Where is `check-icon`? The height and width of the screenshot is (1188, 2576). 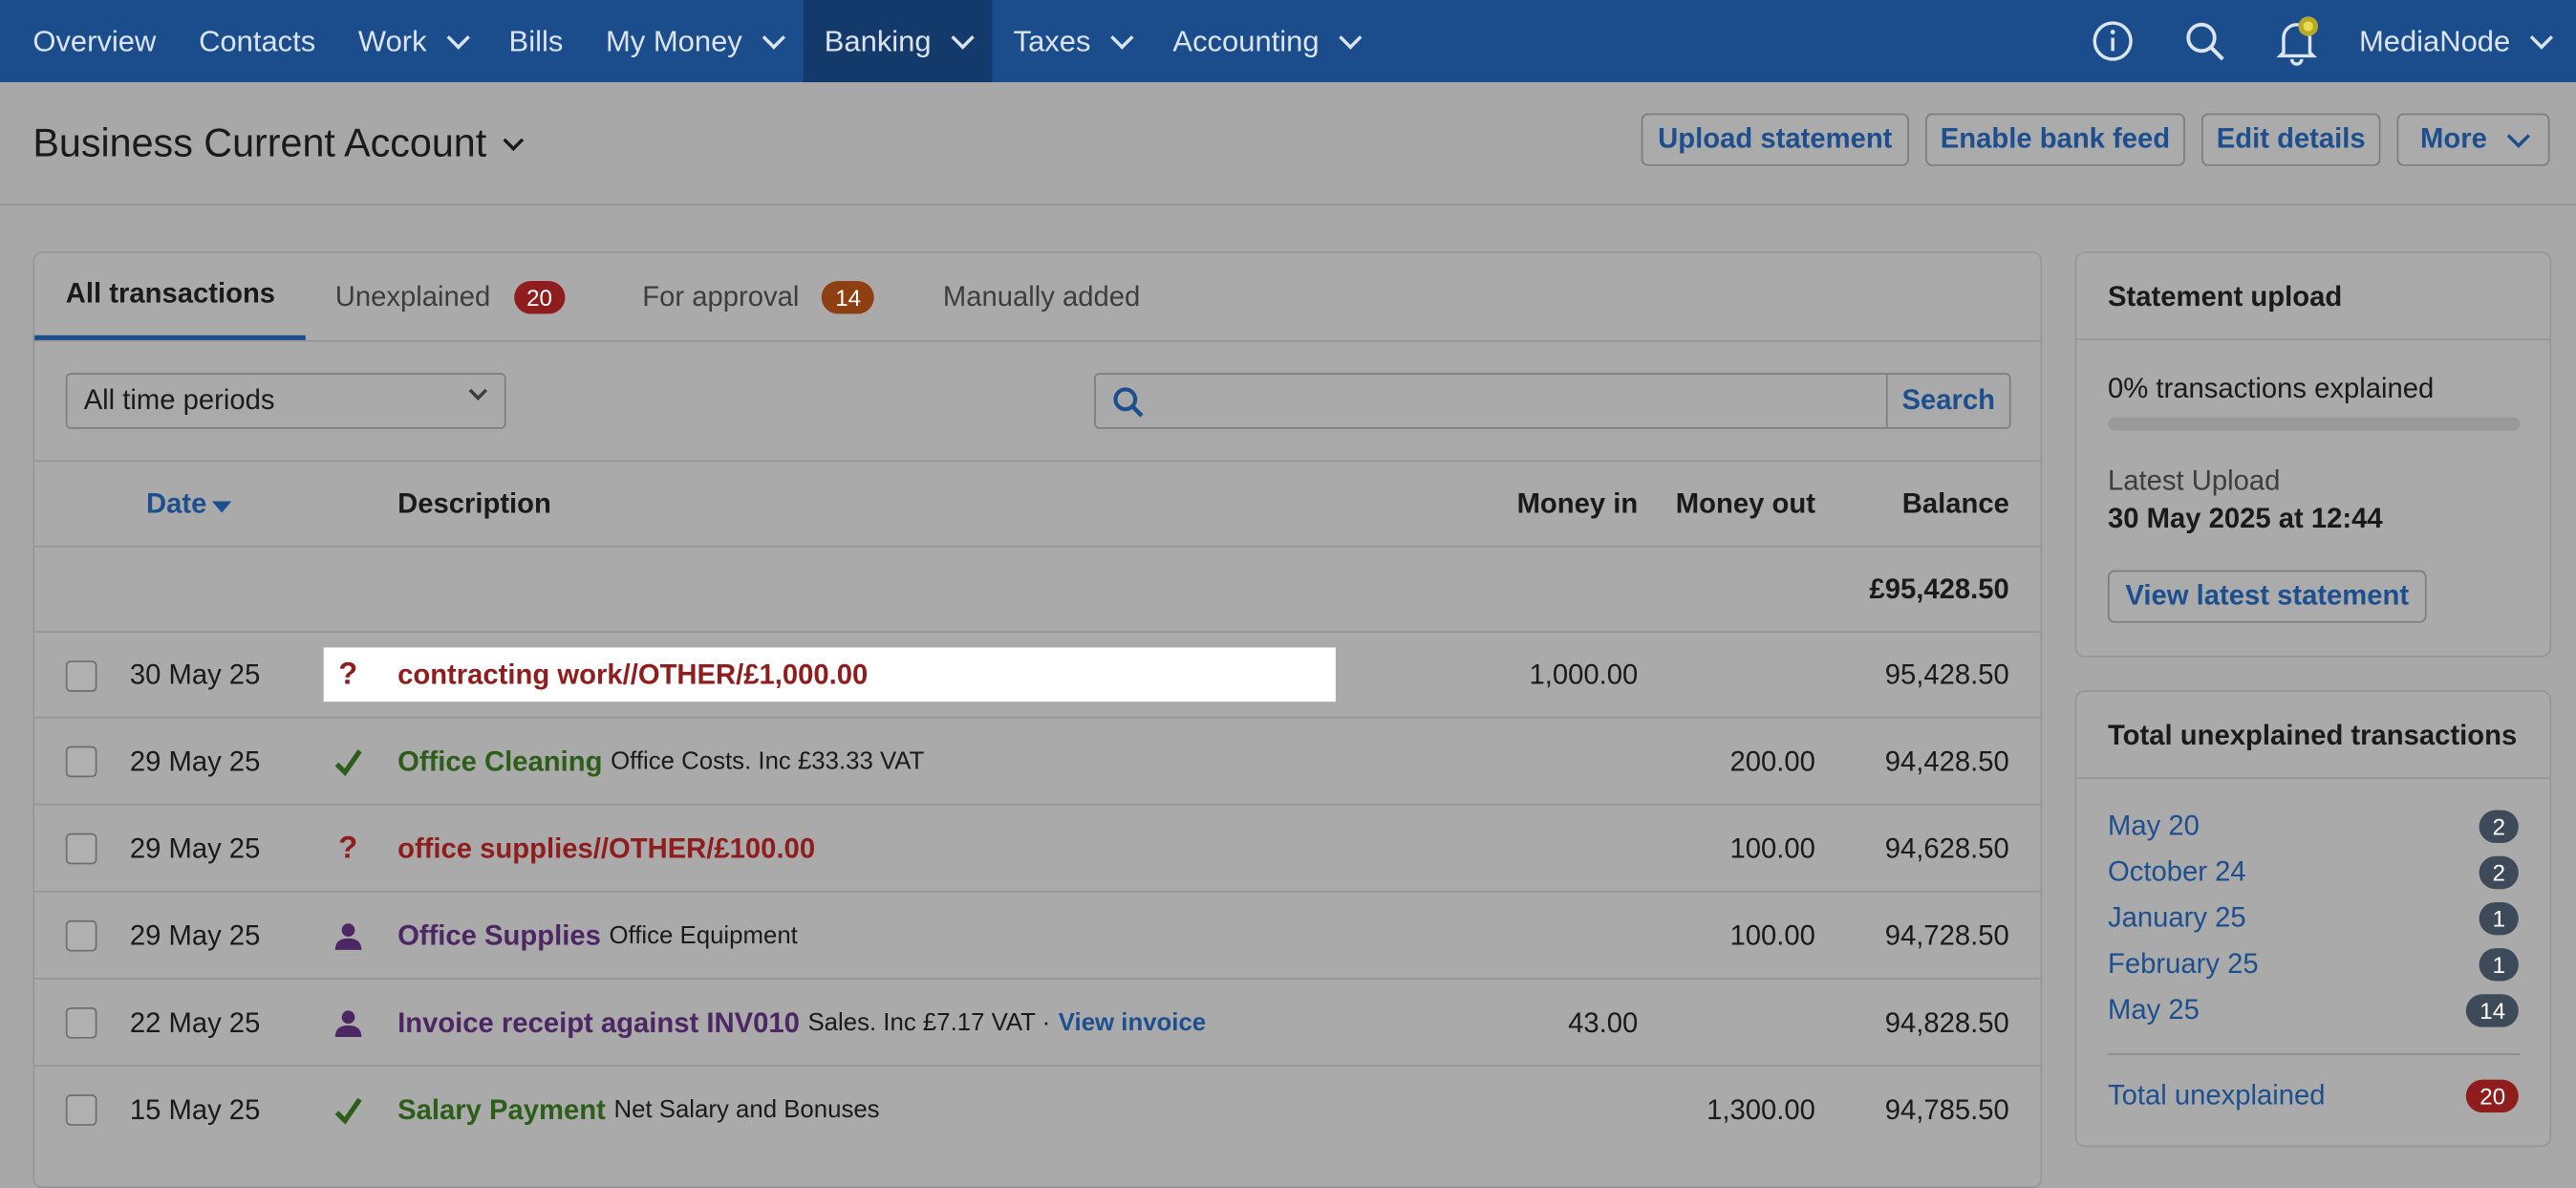
check-icon is located at coordinates (348, 1110).